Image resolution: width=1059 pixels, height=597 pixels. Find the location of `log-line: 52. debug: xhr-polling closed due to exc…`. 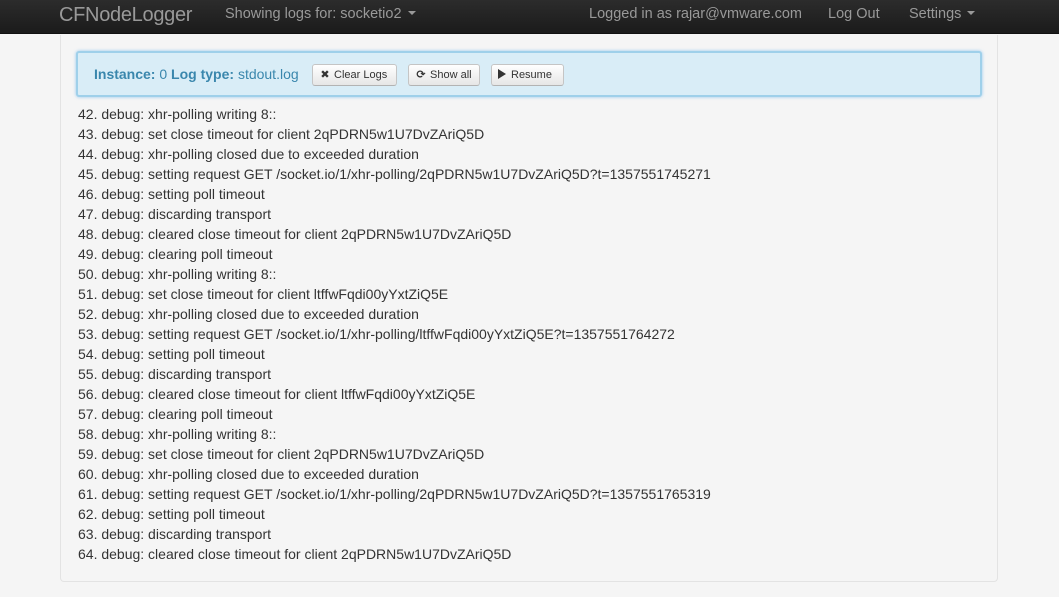

log-line: 52. debug: xhr-polling closed due to exc… is located at coordinates (248, 314).